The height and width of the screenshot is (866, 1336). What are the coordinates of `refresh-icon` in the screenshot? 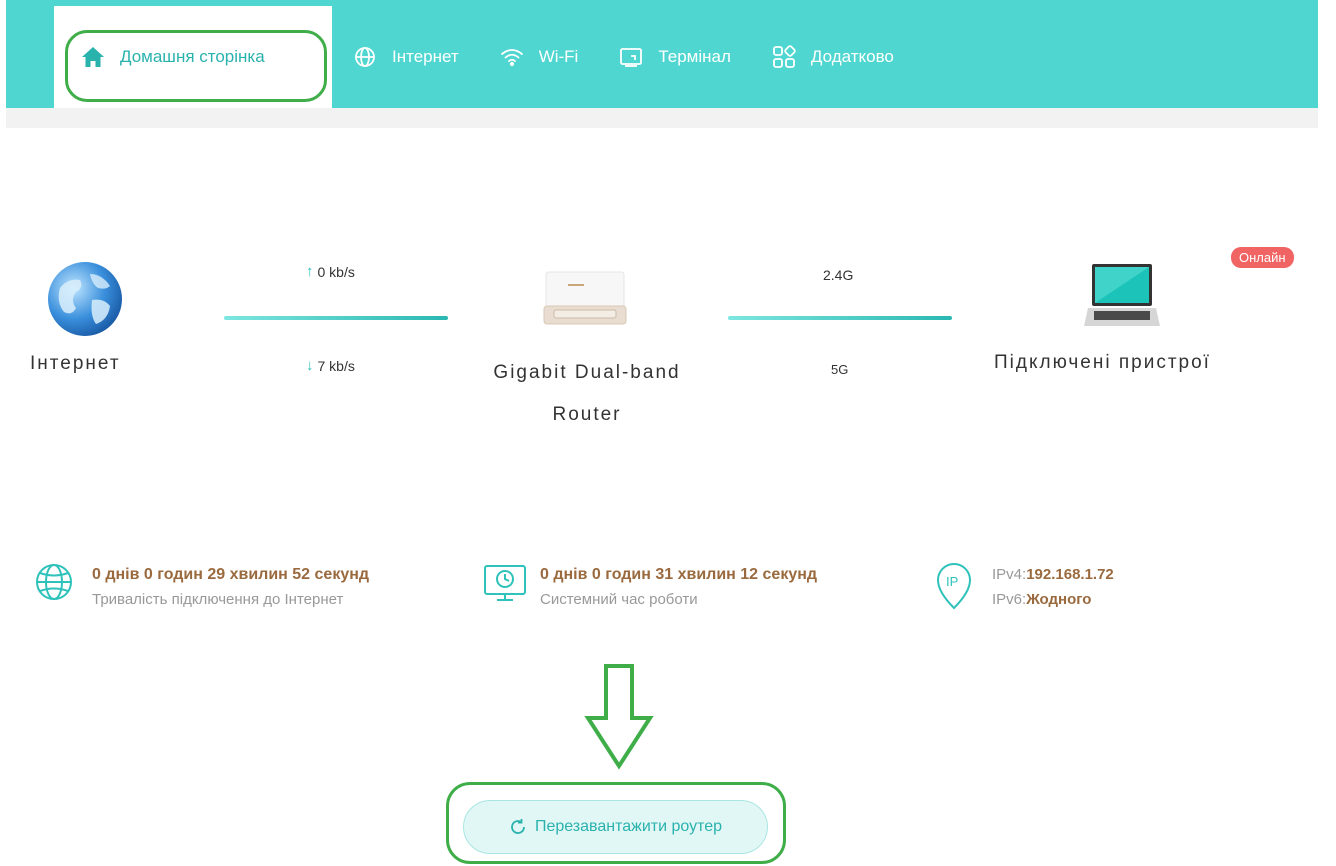 It's located at (518, 827).